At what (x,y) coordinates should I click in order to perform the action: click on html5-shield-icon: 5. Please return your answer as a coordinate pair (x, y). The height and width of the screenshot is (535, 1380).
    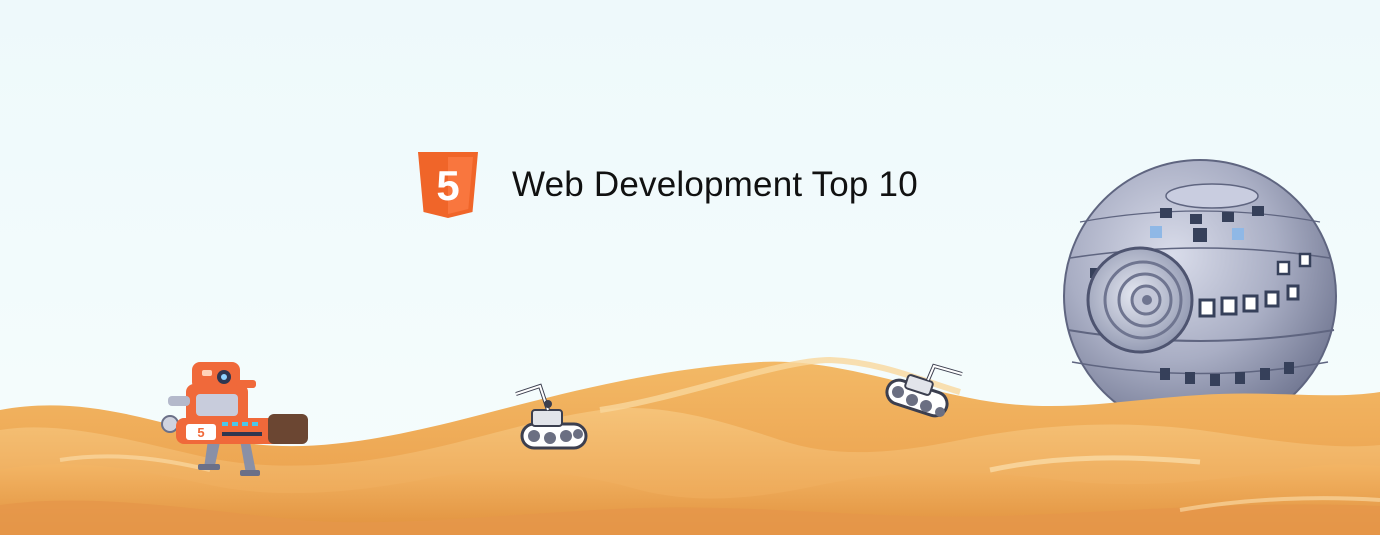
    Looking at the image, I should click on (448, 185).